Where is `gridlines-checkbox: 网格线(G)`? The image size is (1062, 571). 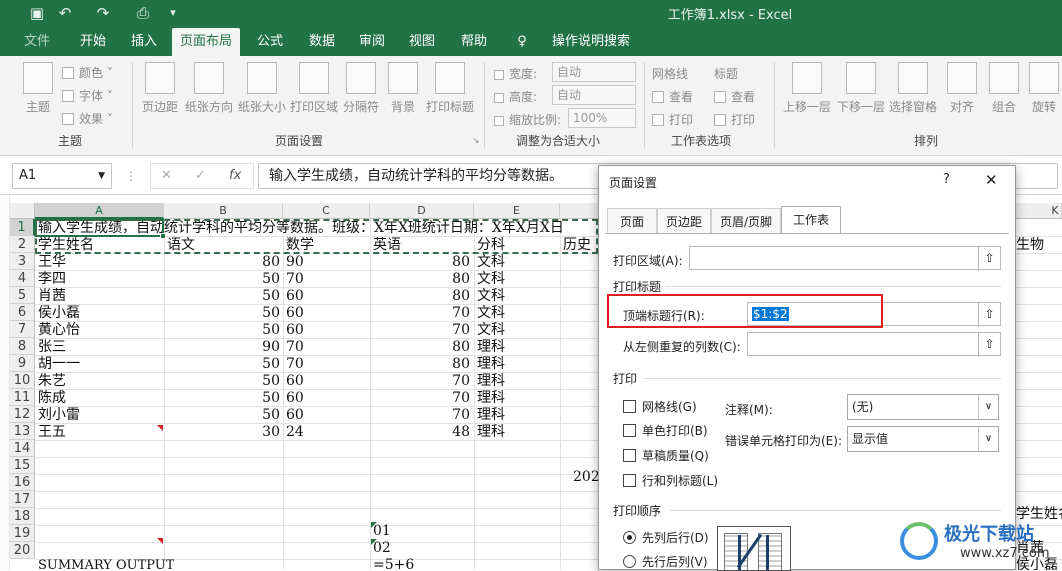
gridlines-checkbox: 网格线(G) is located at coordinates (660, 406).